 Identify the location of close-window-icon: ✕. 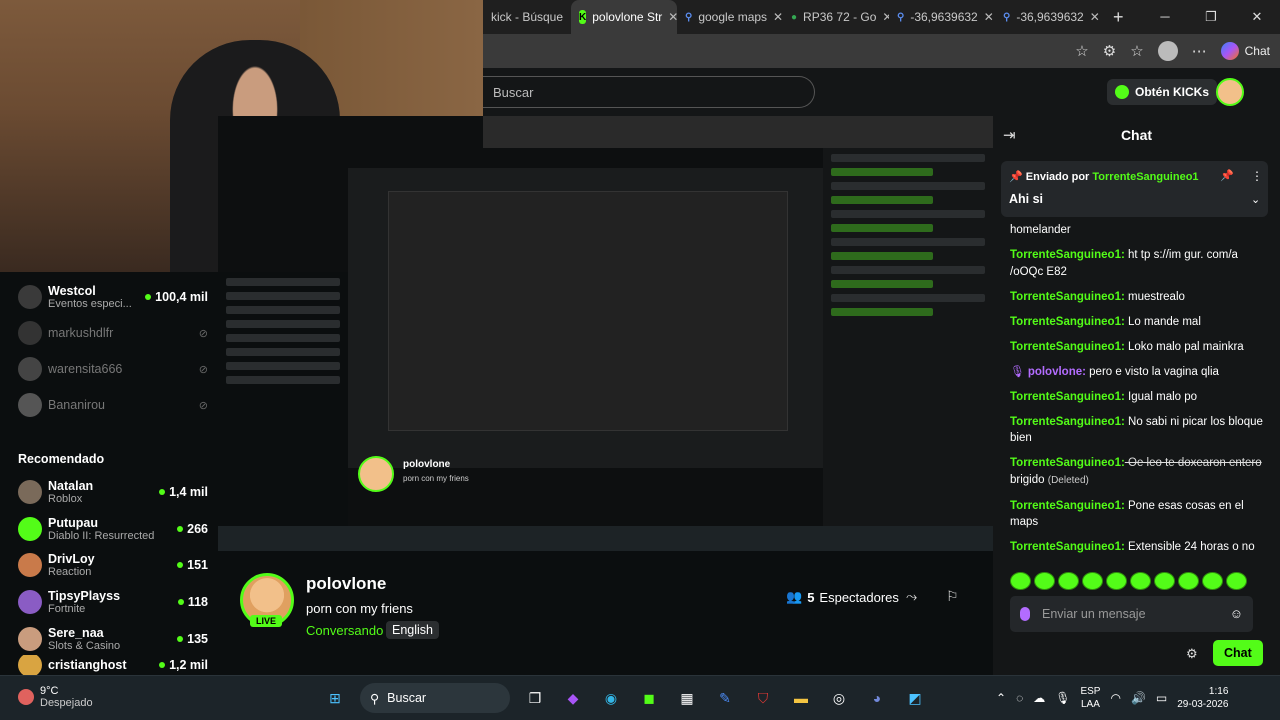
(1257, 17).